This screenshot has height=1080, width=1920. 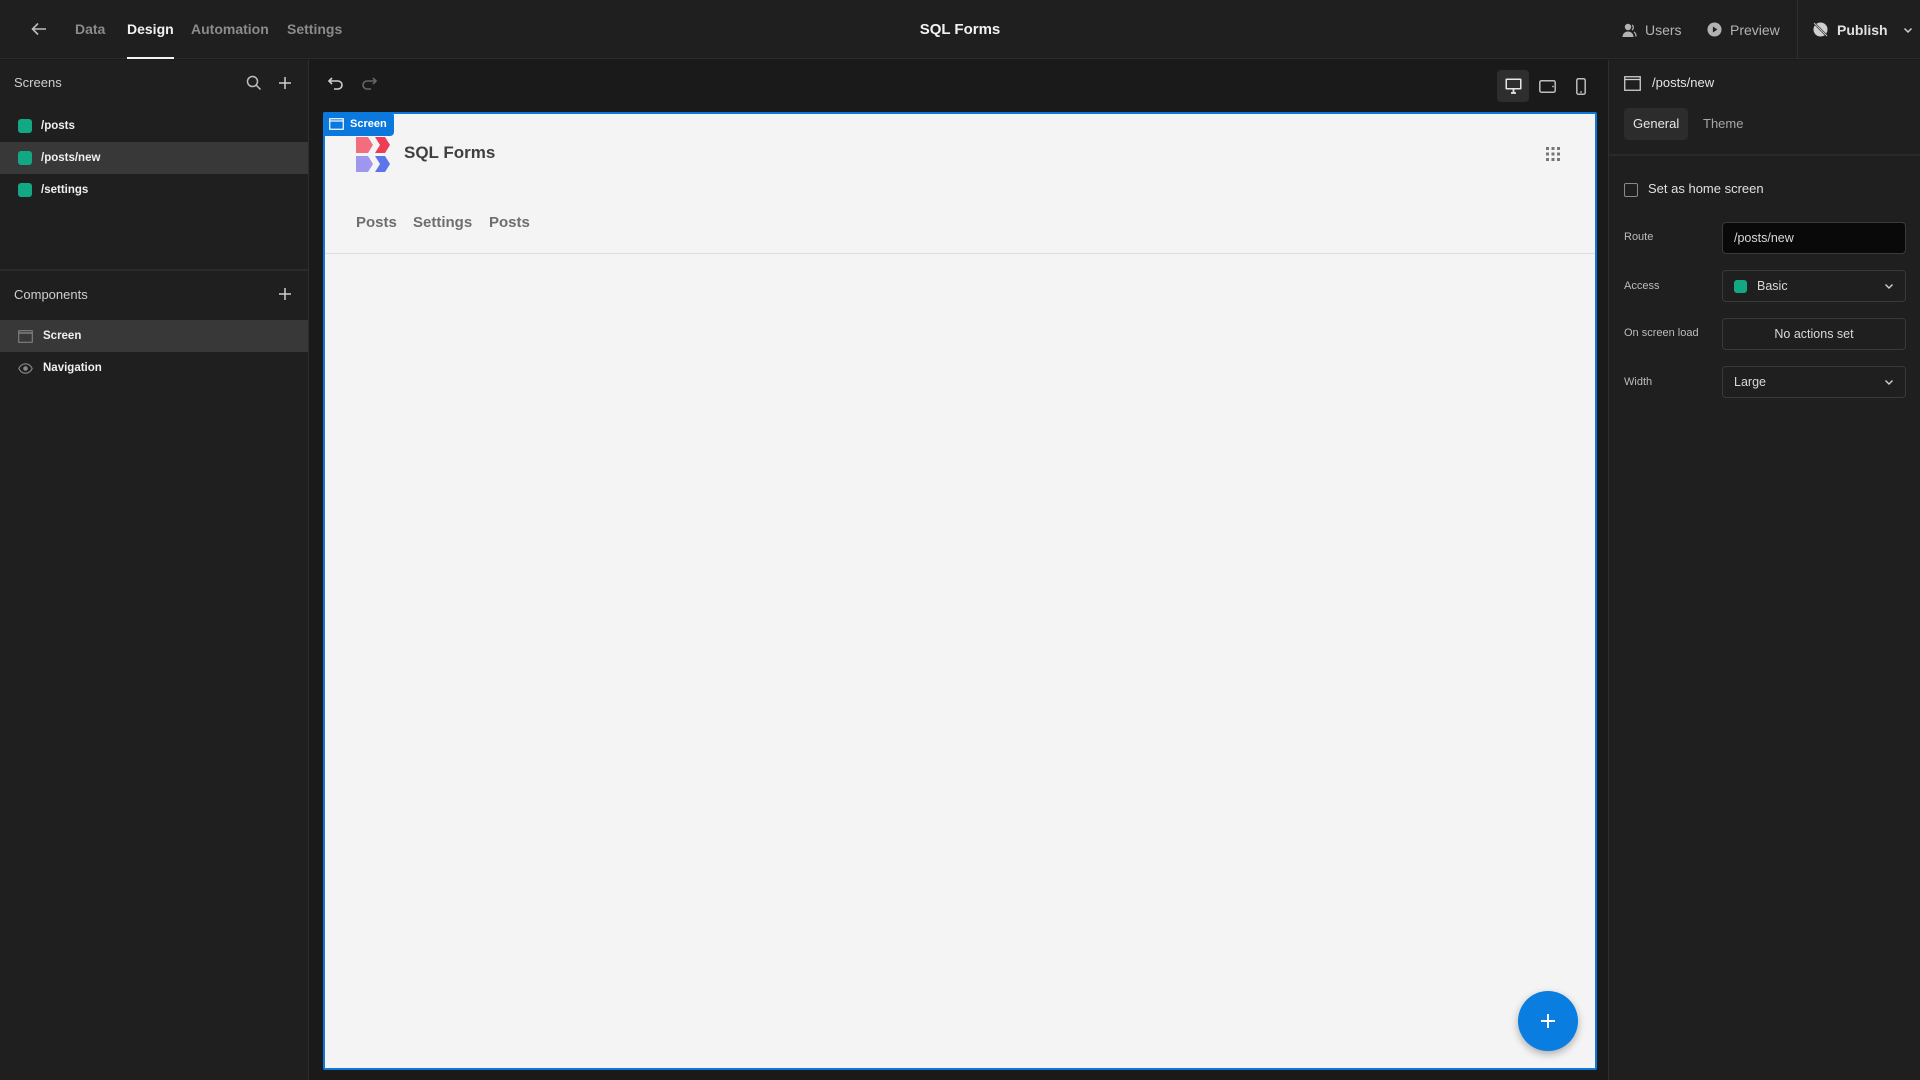 I want to click on publish-label: Publish, so click(x=1862, y=29).